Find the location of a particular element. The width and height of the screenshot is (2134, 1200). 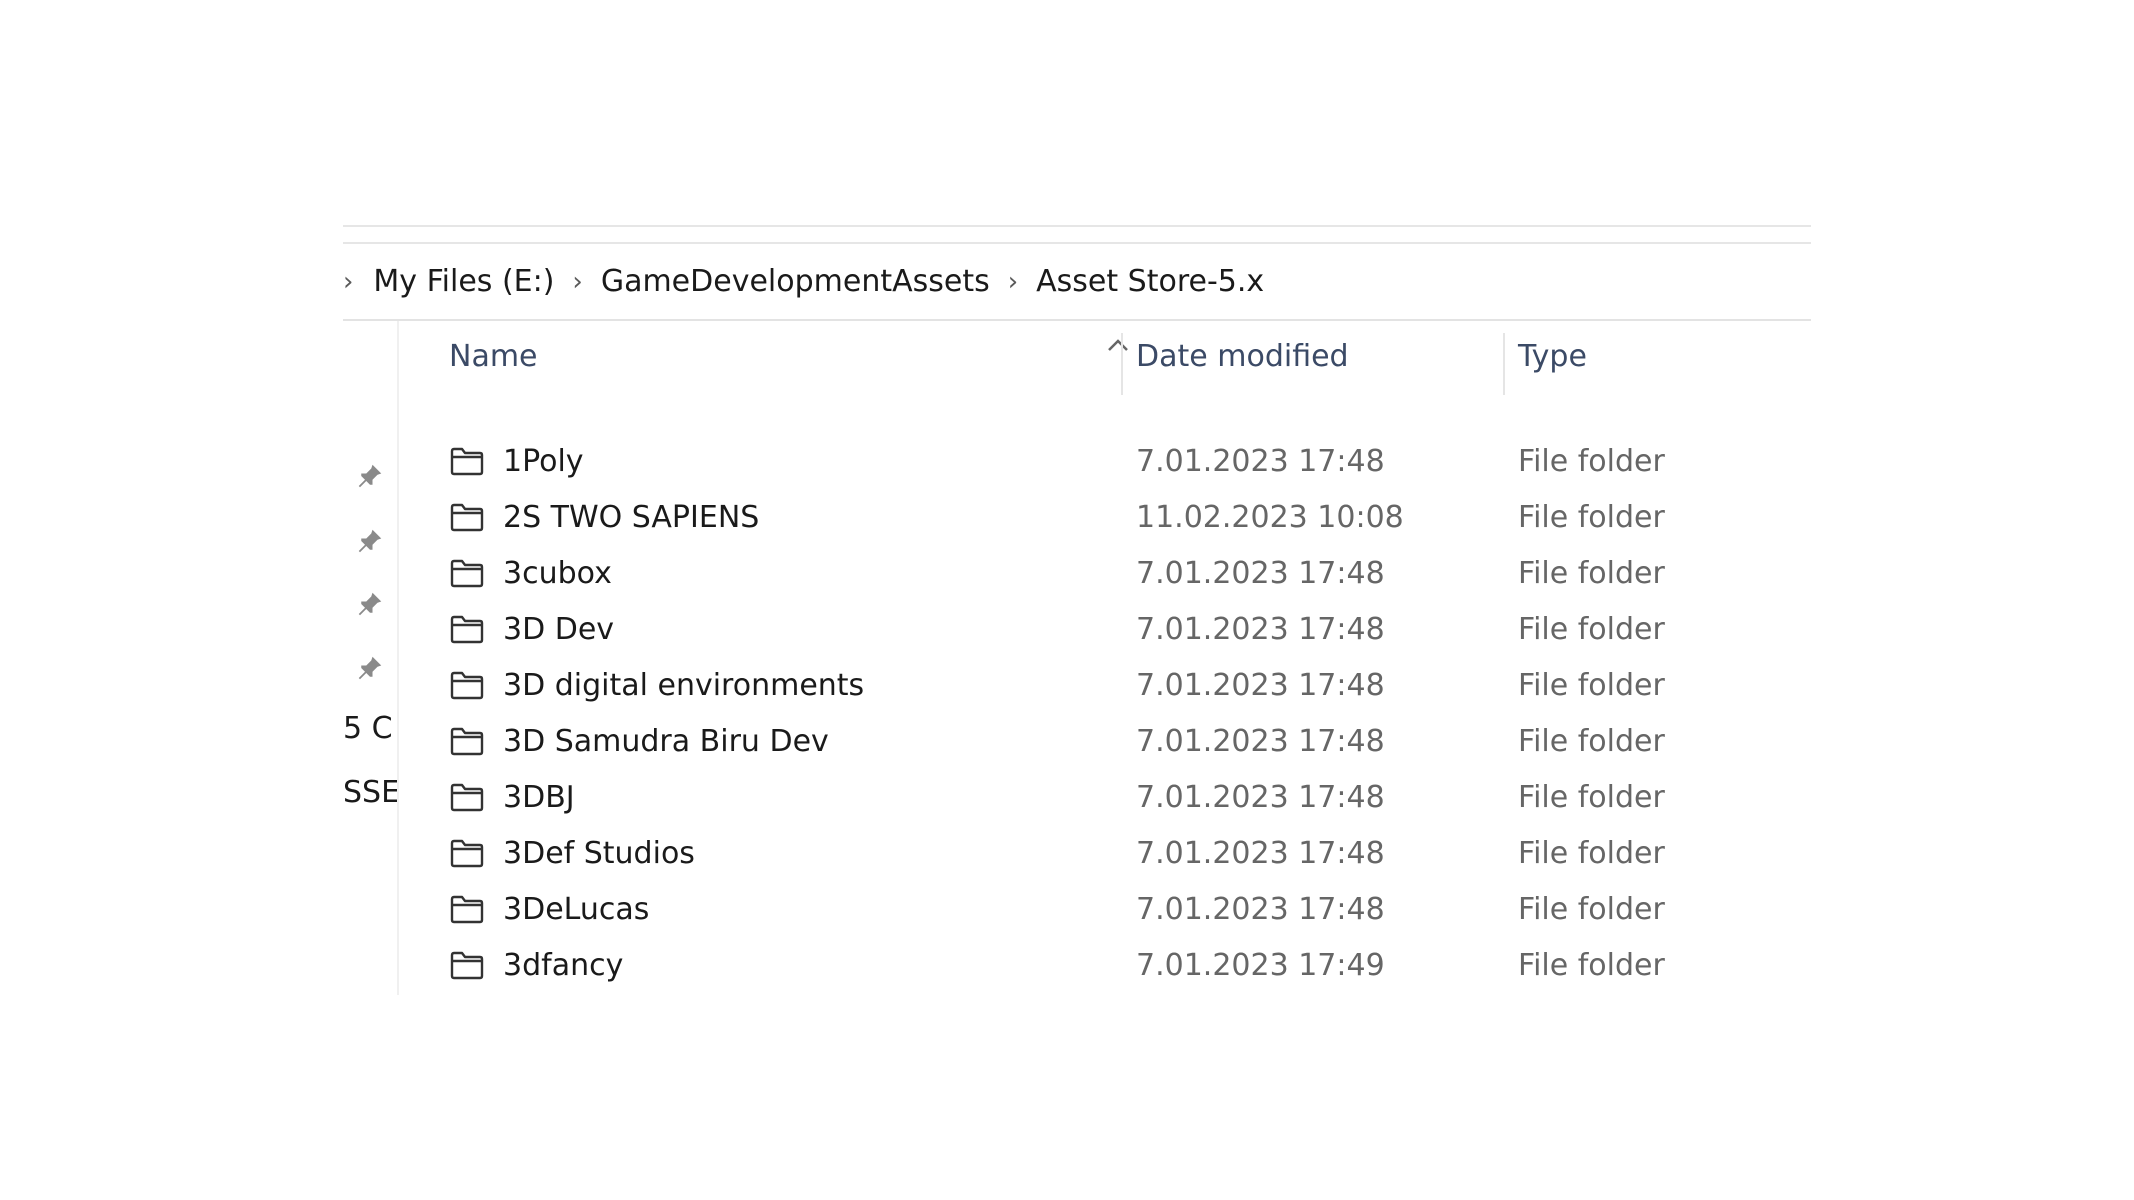

file-name-cell: 3Def Studios is located at coordinates (572, 853).